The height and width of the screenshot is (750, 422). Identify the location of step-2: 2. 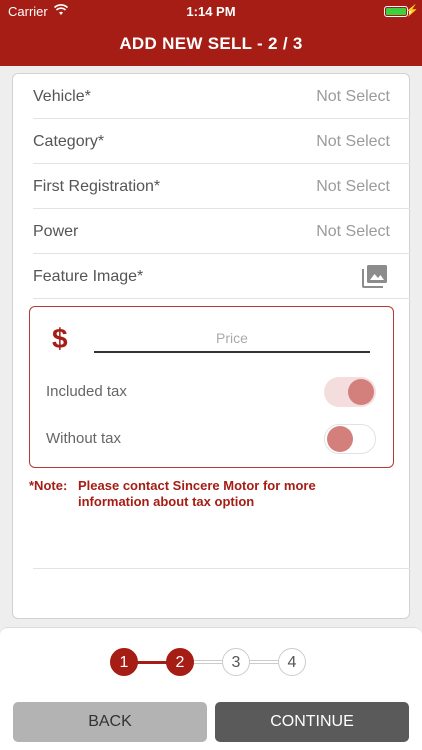
(180, 662).